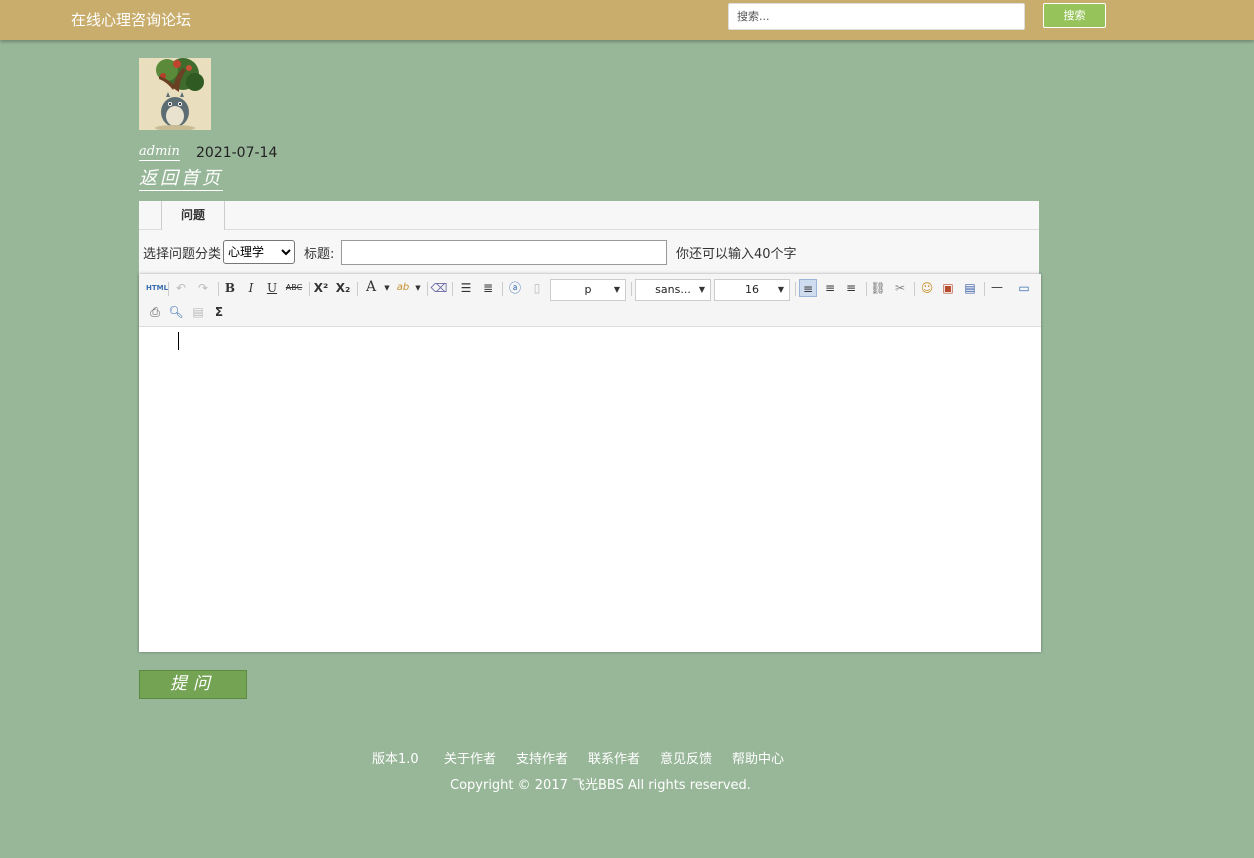 The height and width of the screenshot is (858, 1254). What do you see at coordinates (736, 254) in the screenshot?
I see `char-count-hint: 你还可以输入40个字` at bounding box center [736, 254].